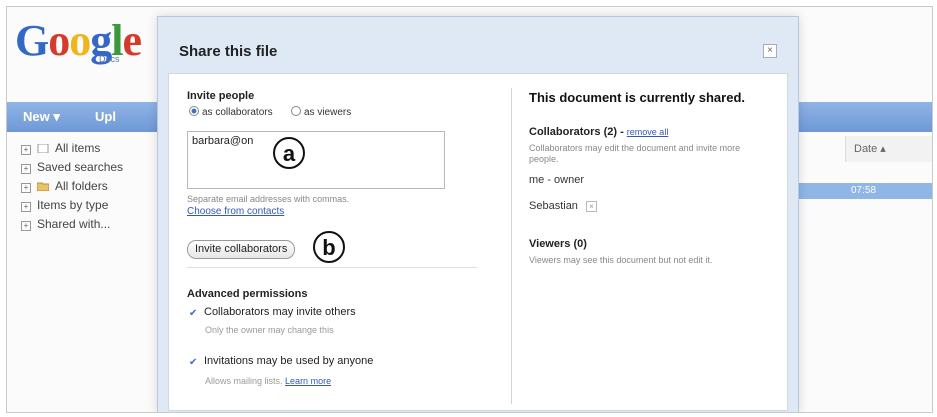 This screenshot has height=417, width=937. Describe the element at coordinates (237, 112) in the screenshot. I see `radio-label: as collaborators` at that location.